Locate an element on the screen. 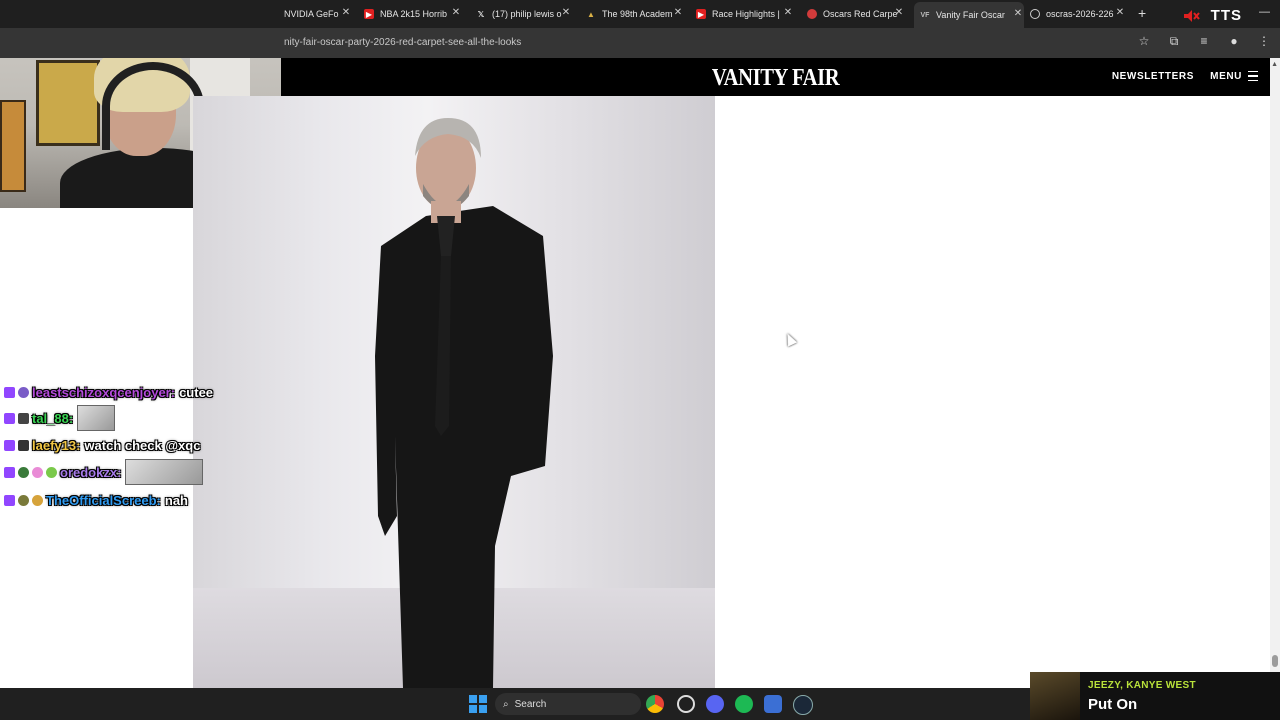  chat-text: watch check @xqc is located at coordinates (142, 445).